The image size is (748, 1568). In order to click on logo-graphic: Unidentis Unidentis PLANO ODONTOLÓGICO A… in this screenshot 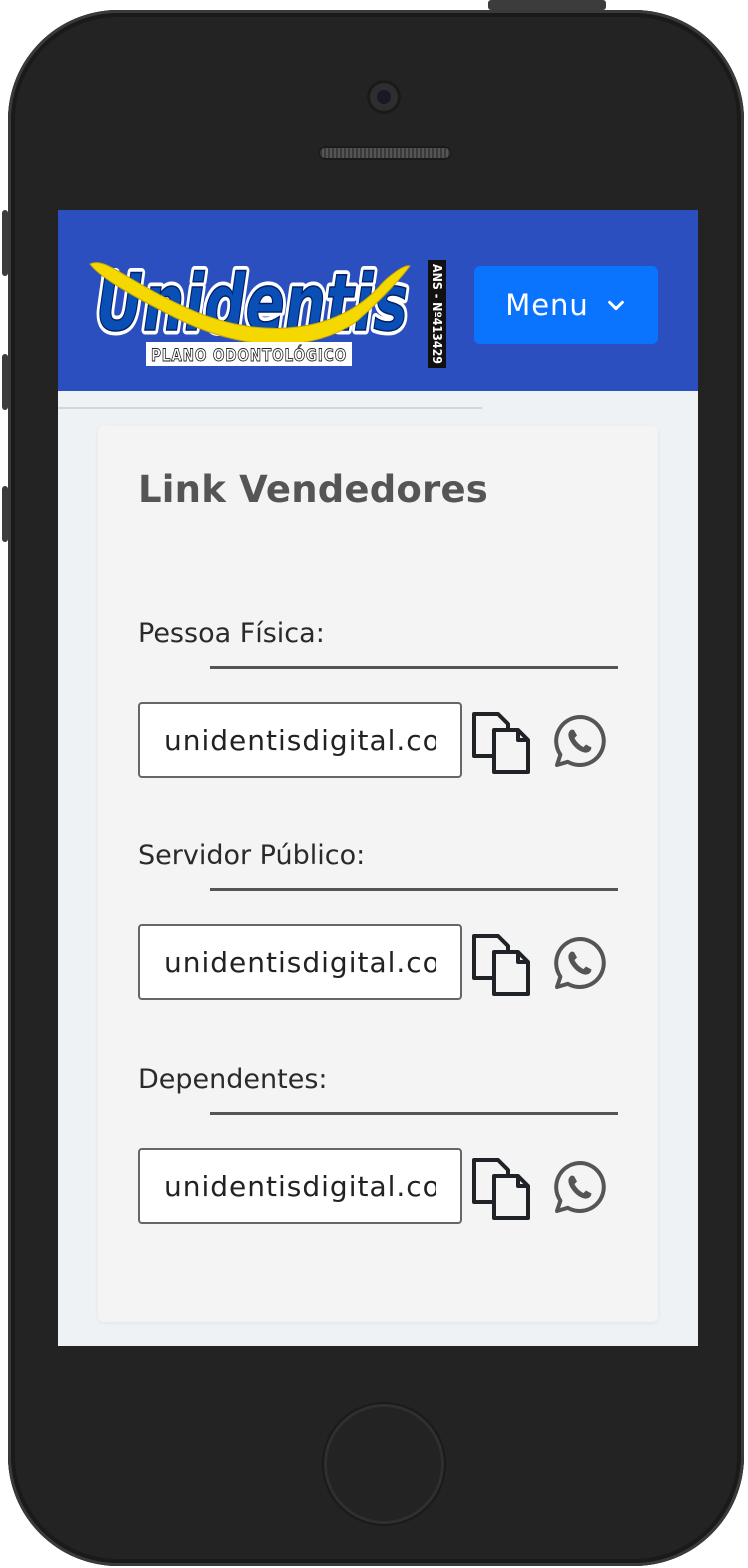, I will do `click(267, 311)`.